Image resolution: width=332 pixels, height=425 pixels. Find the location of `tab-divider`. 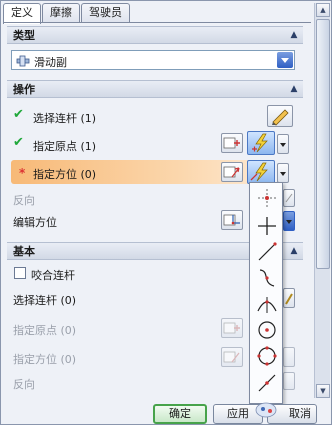

tab-divider is located at coordinates (157, 22).